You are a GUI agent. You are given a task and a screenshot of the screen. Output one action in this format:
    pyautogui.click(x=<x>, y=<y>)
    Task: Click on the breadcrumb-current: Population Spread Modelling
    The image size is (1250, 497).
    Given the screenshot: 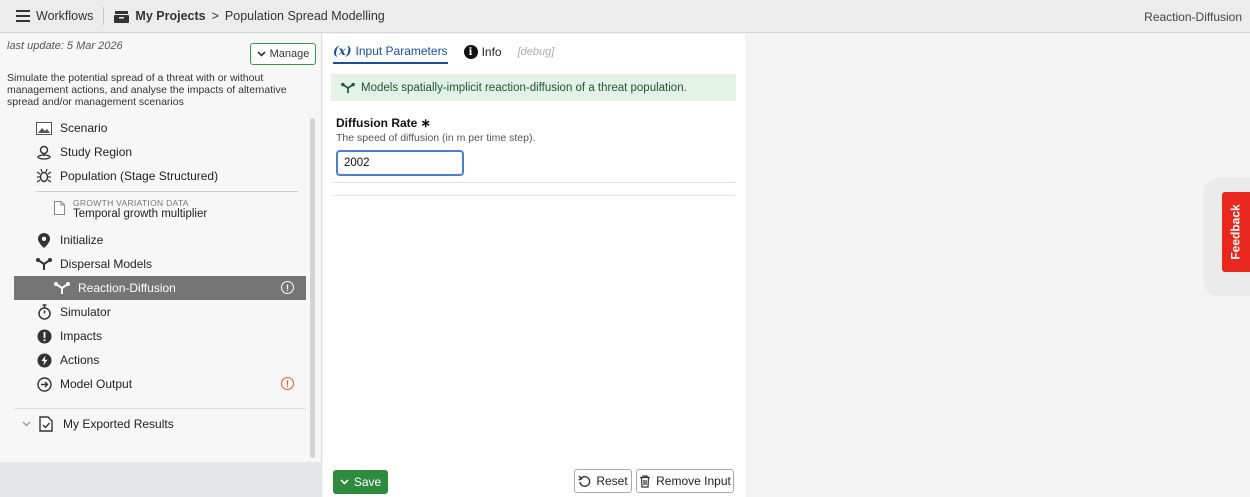 What is the action you would take?
    pyautogui.click(x=304, y=16)
    